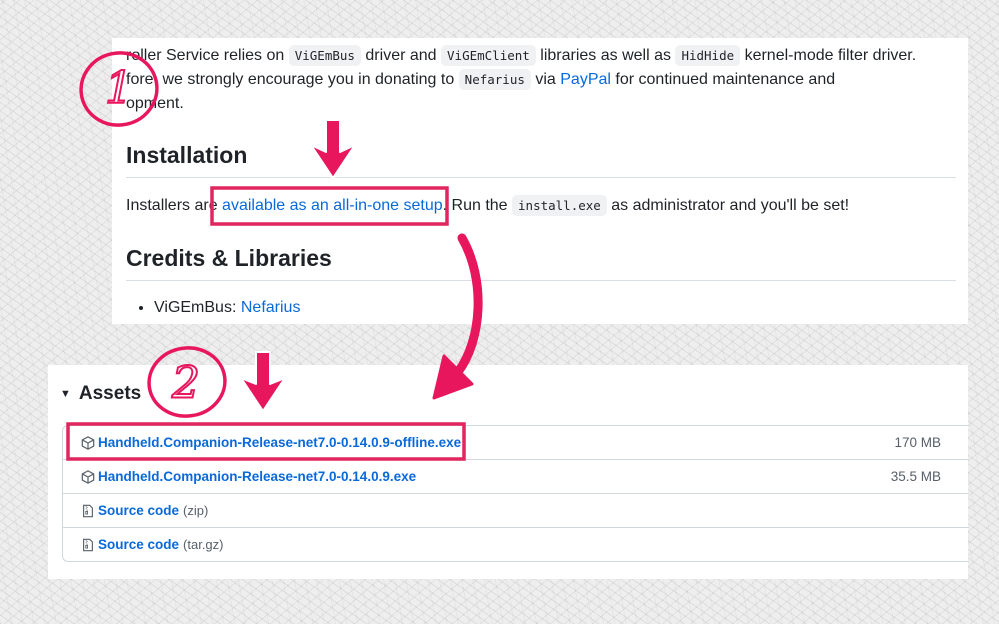 This screenshot has height=624, width=999. I want to click on step-2-circle: 2, so click(187, 382).